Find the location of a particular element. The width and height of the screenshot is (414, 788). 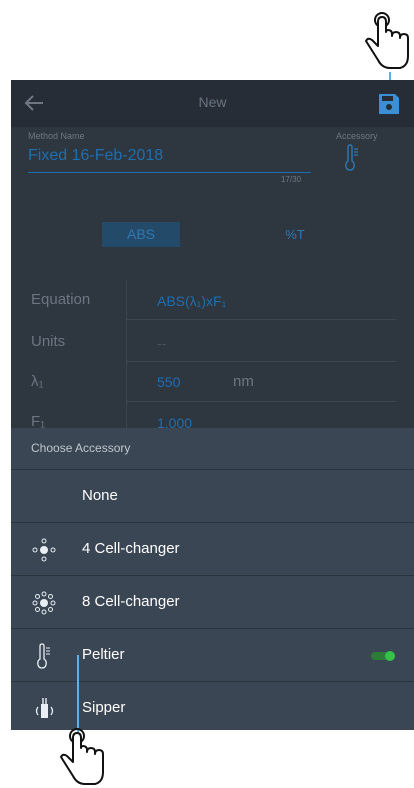

option-none: None is located at coordinates (212, 496).